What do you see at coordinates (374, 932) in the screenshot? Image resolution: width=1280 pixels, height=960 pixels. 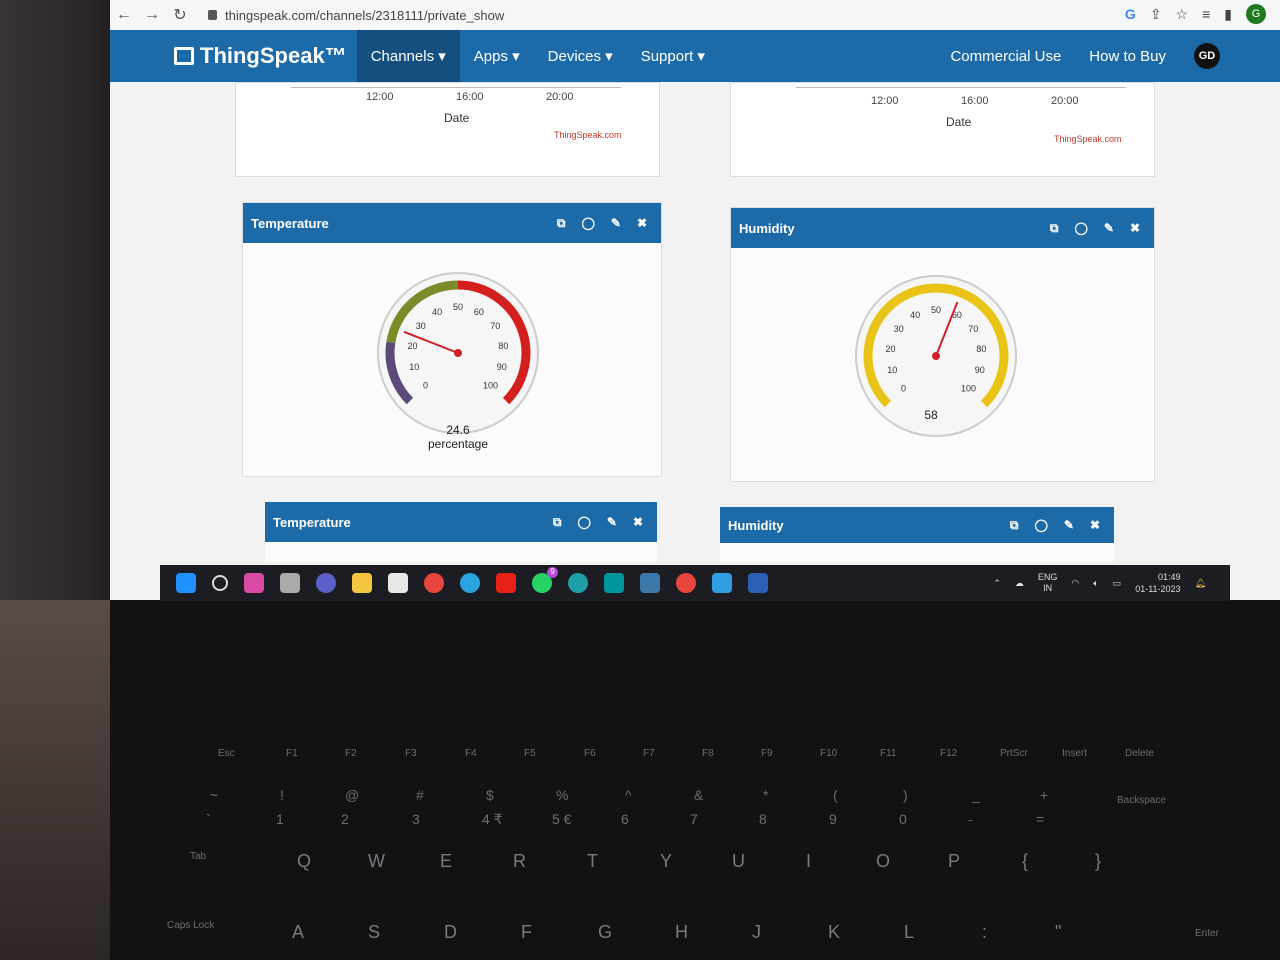 I see `letter-key: S` at bounding box center [374, 932].